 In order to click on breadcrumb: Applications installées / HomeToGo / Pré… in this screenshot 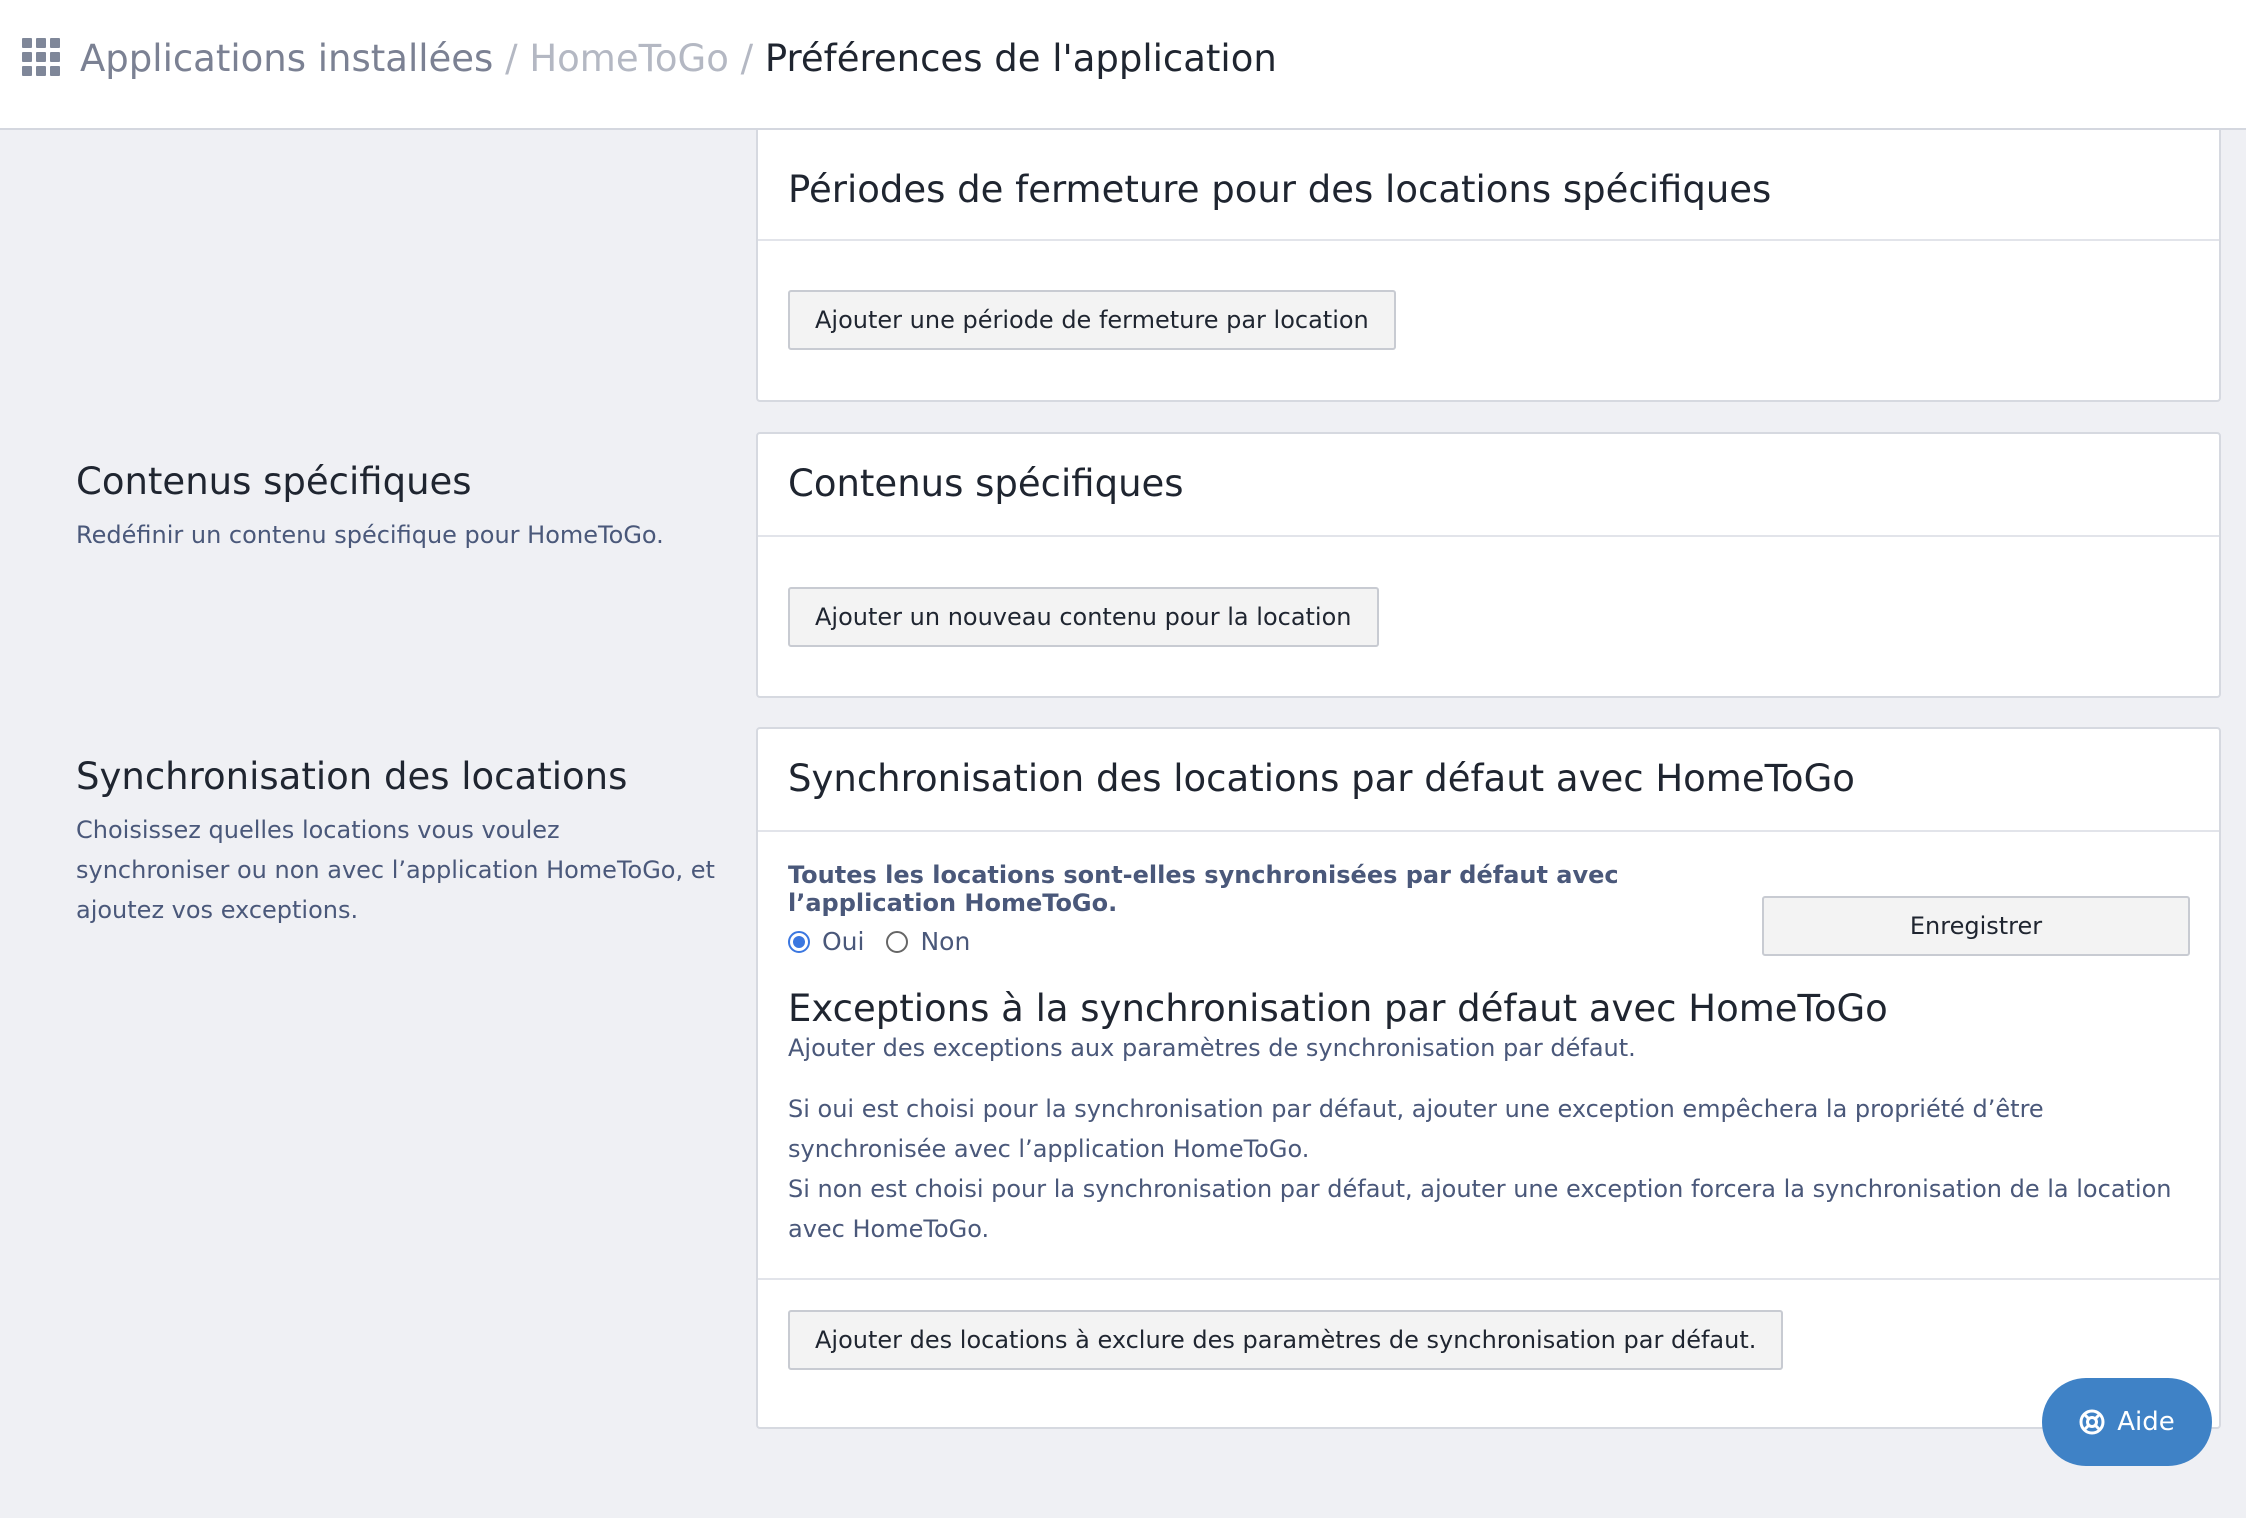, I will do `click(678, 59)`.